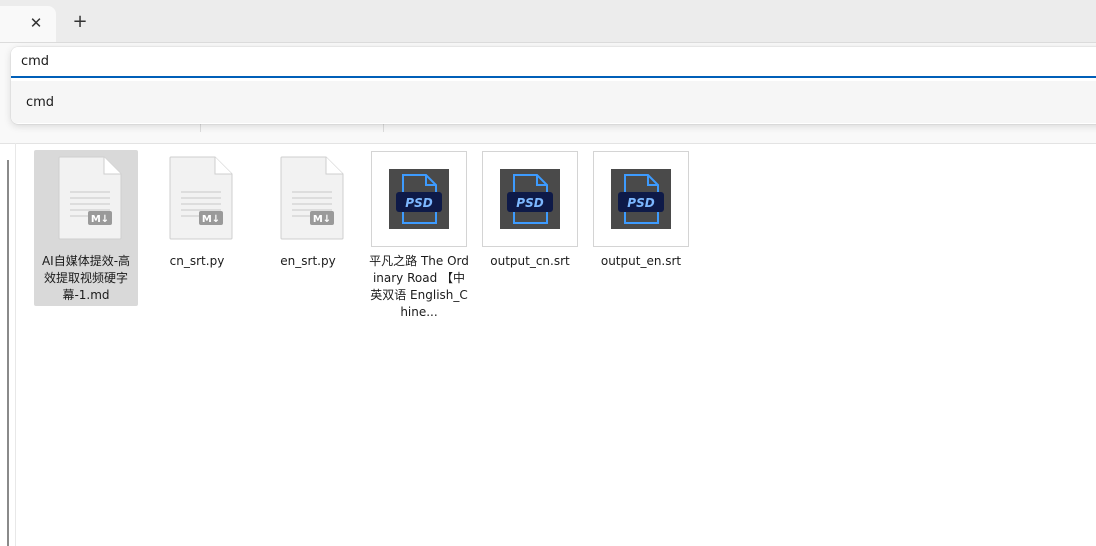 This screenshot has width=1096, height=546. I want to click on file-item: M↓ AI自媒体提效-高效提取视频硬字幕-1.md, so click(86, 228).